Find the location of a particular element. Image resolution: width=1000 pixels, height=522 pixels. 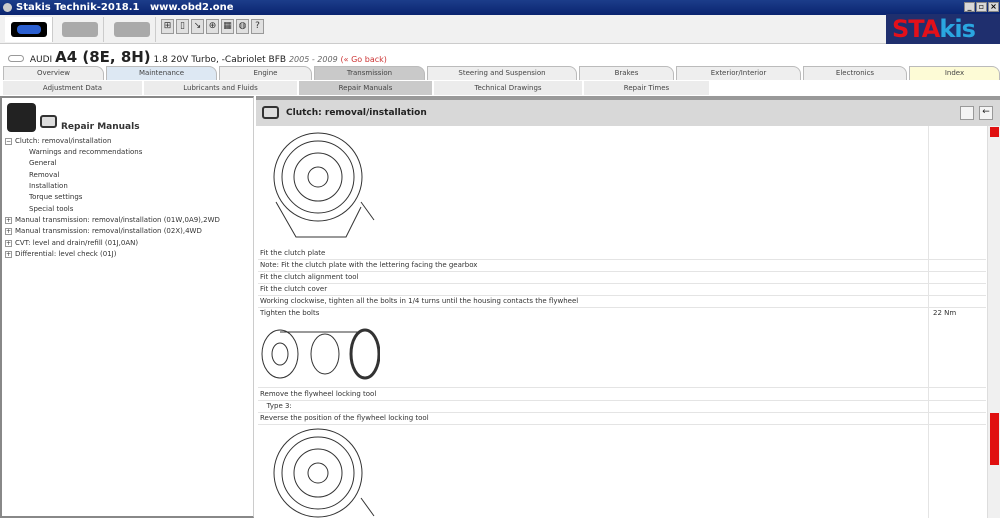

print-icon is located at coordinates (967, 113).